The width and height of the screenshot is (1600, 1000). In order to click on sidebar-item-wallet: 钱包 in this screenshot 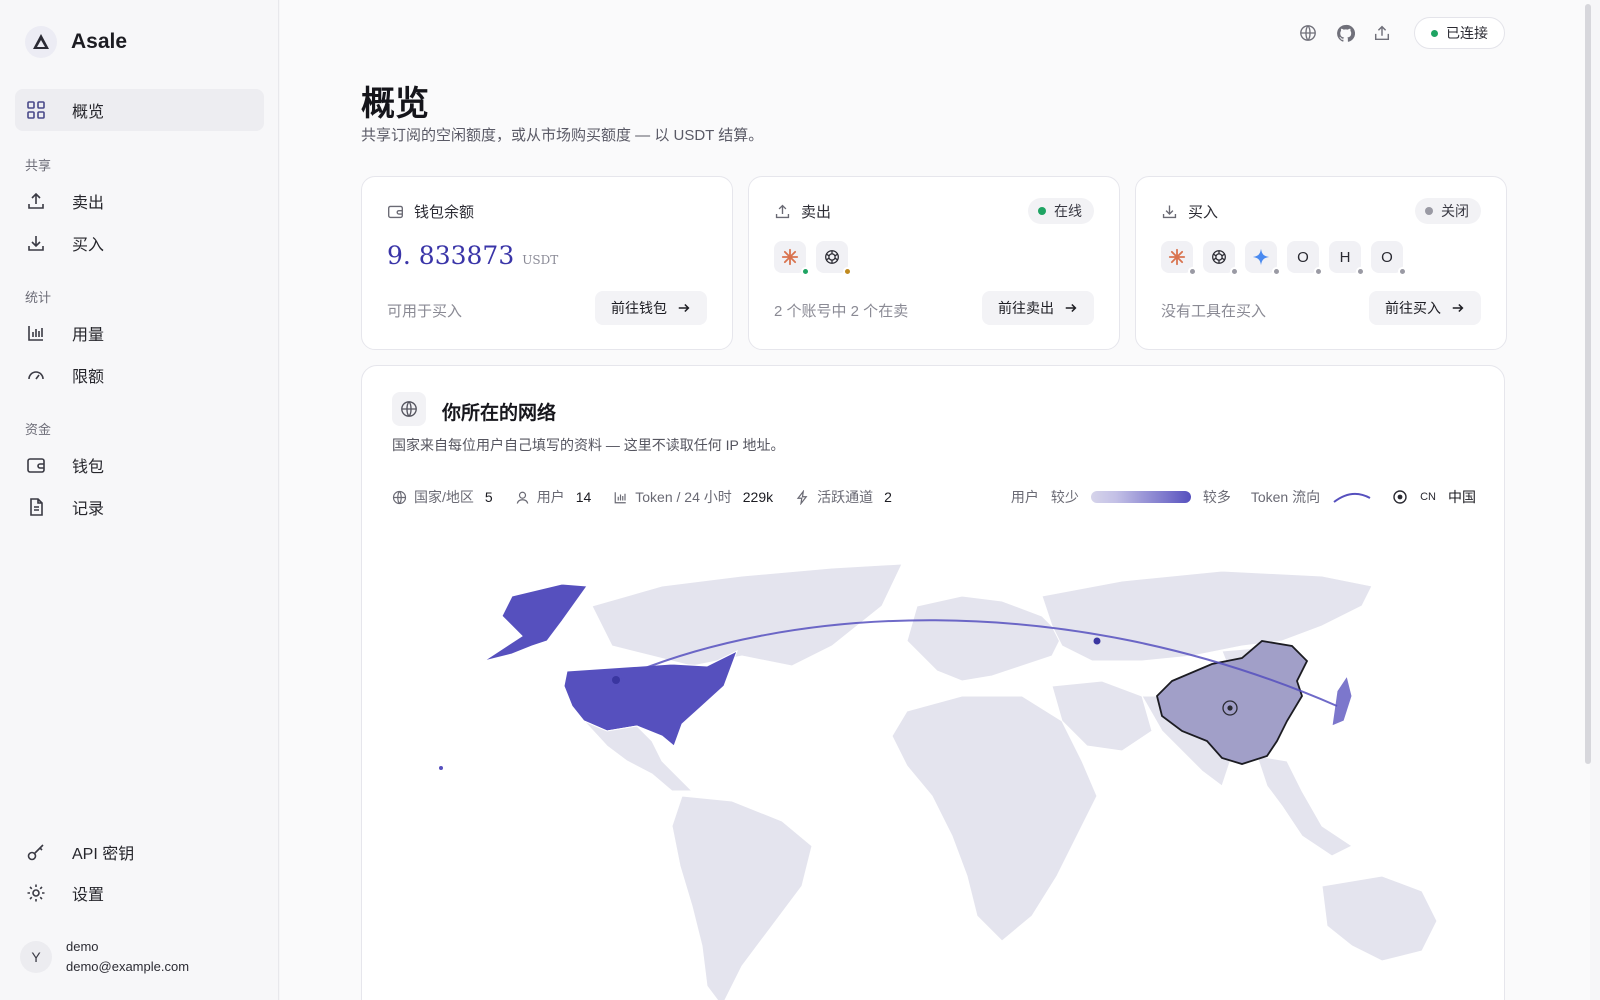, I will do `click(139, 465)`.